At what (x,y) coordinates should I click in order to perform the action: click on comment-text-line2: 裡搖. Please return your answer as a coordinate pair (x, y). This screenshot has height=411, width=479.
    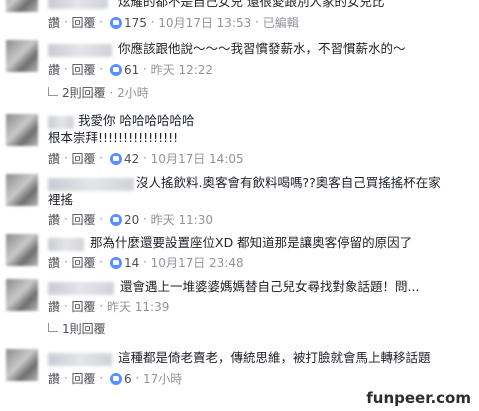
    Looking at the image, I should click on (61, 199).